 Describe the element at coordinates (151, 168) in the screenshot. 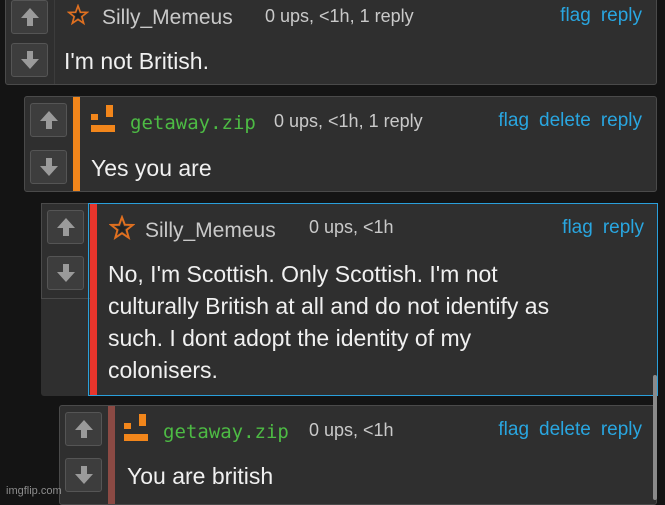

I see `comment-body: Yes you are` at that location.